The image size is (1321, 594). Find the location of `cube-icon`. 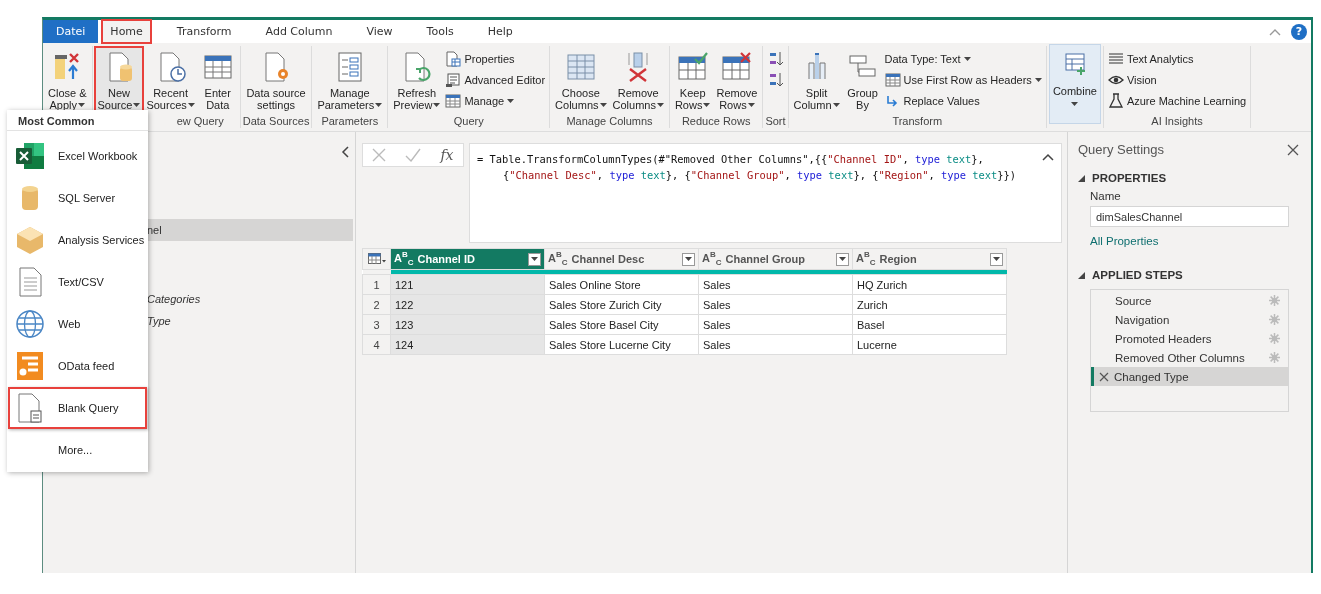

cube-icon is located at coordinates (30, 240).